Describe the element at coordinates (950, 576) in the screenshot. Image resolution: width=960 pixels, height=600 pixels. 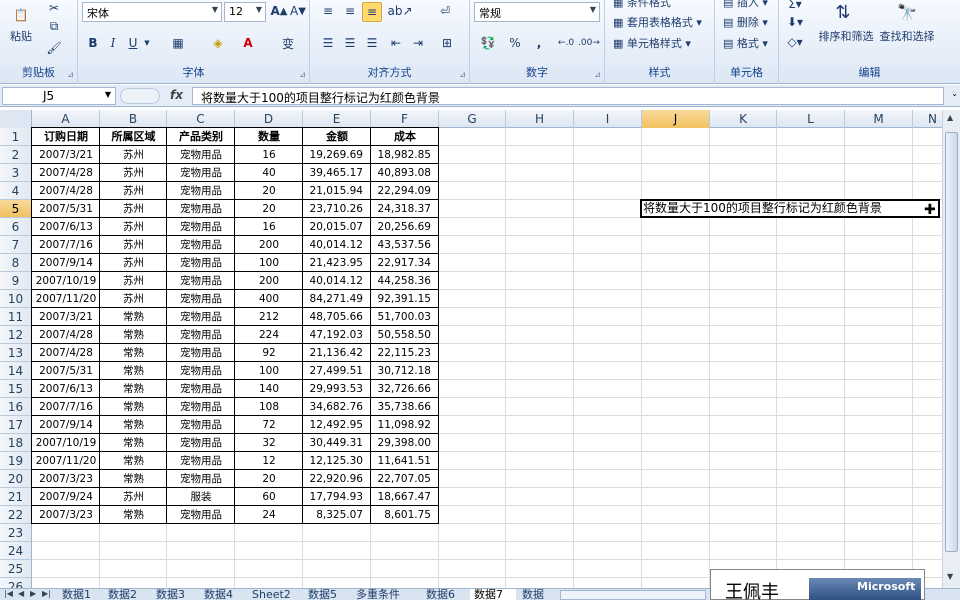
I see `scroll-down-icon: ▼` at that location.